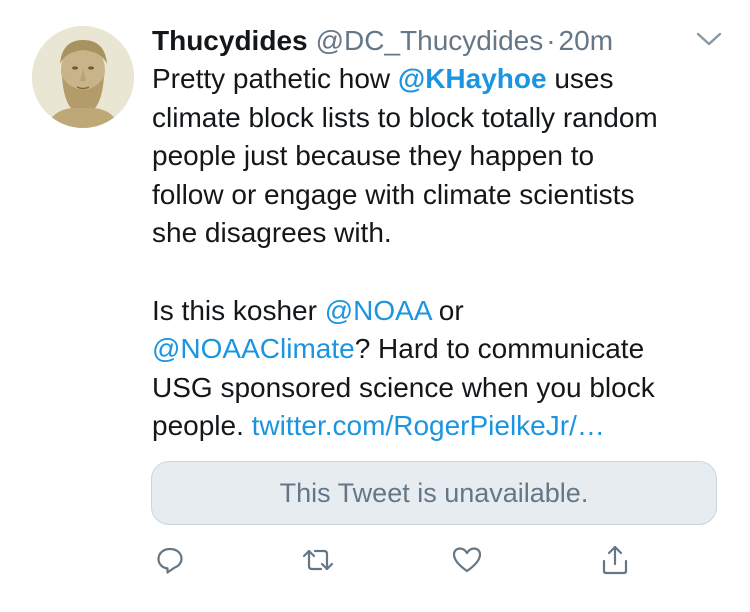  I want to click on text-segment: uses, so click(580, 78).